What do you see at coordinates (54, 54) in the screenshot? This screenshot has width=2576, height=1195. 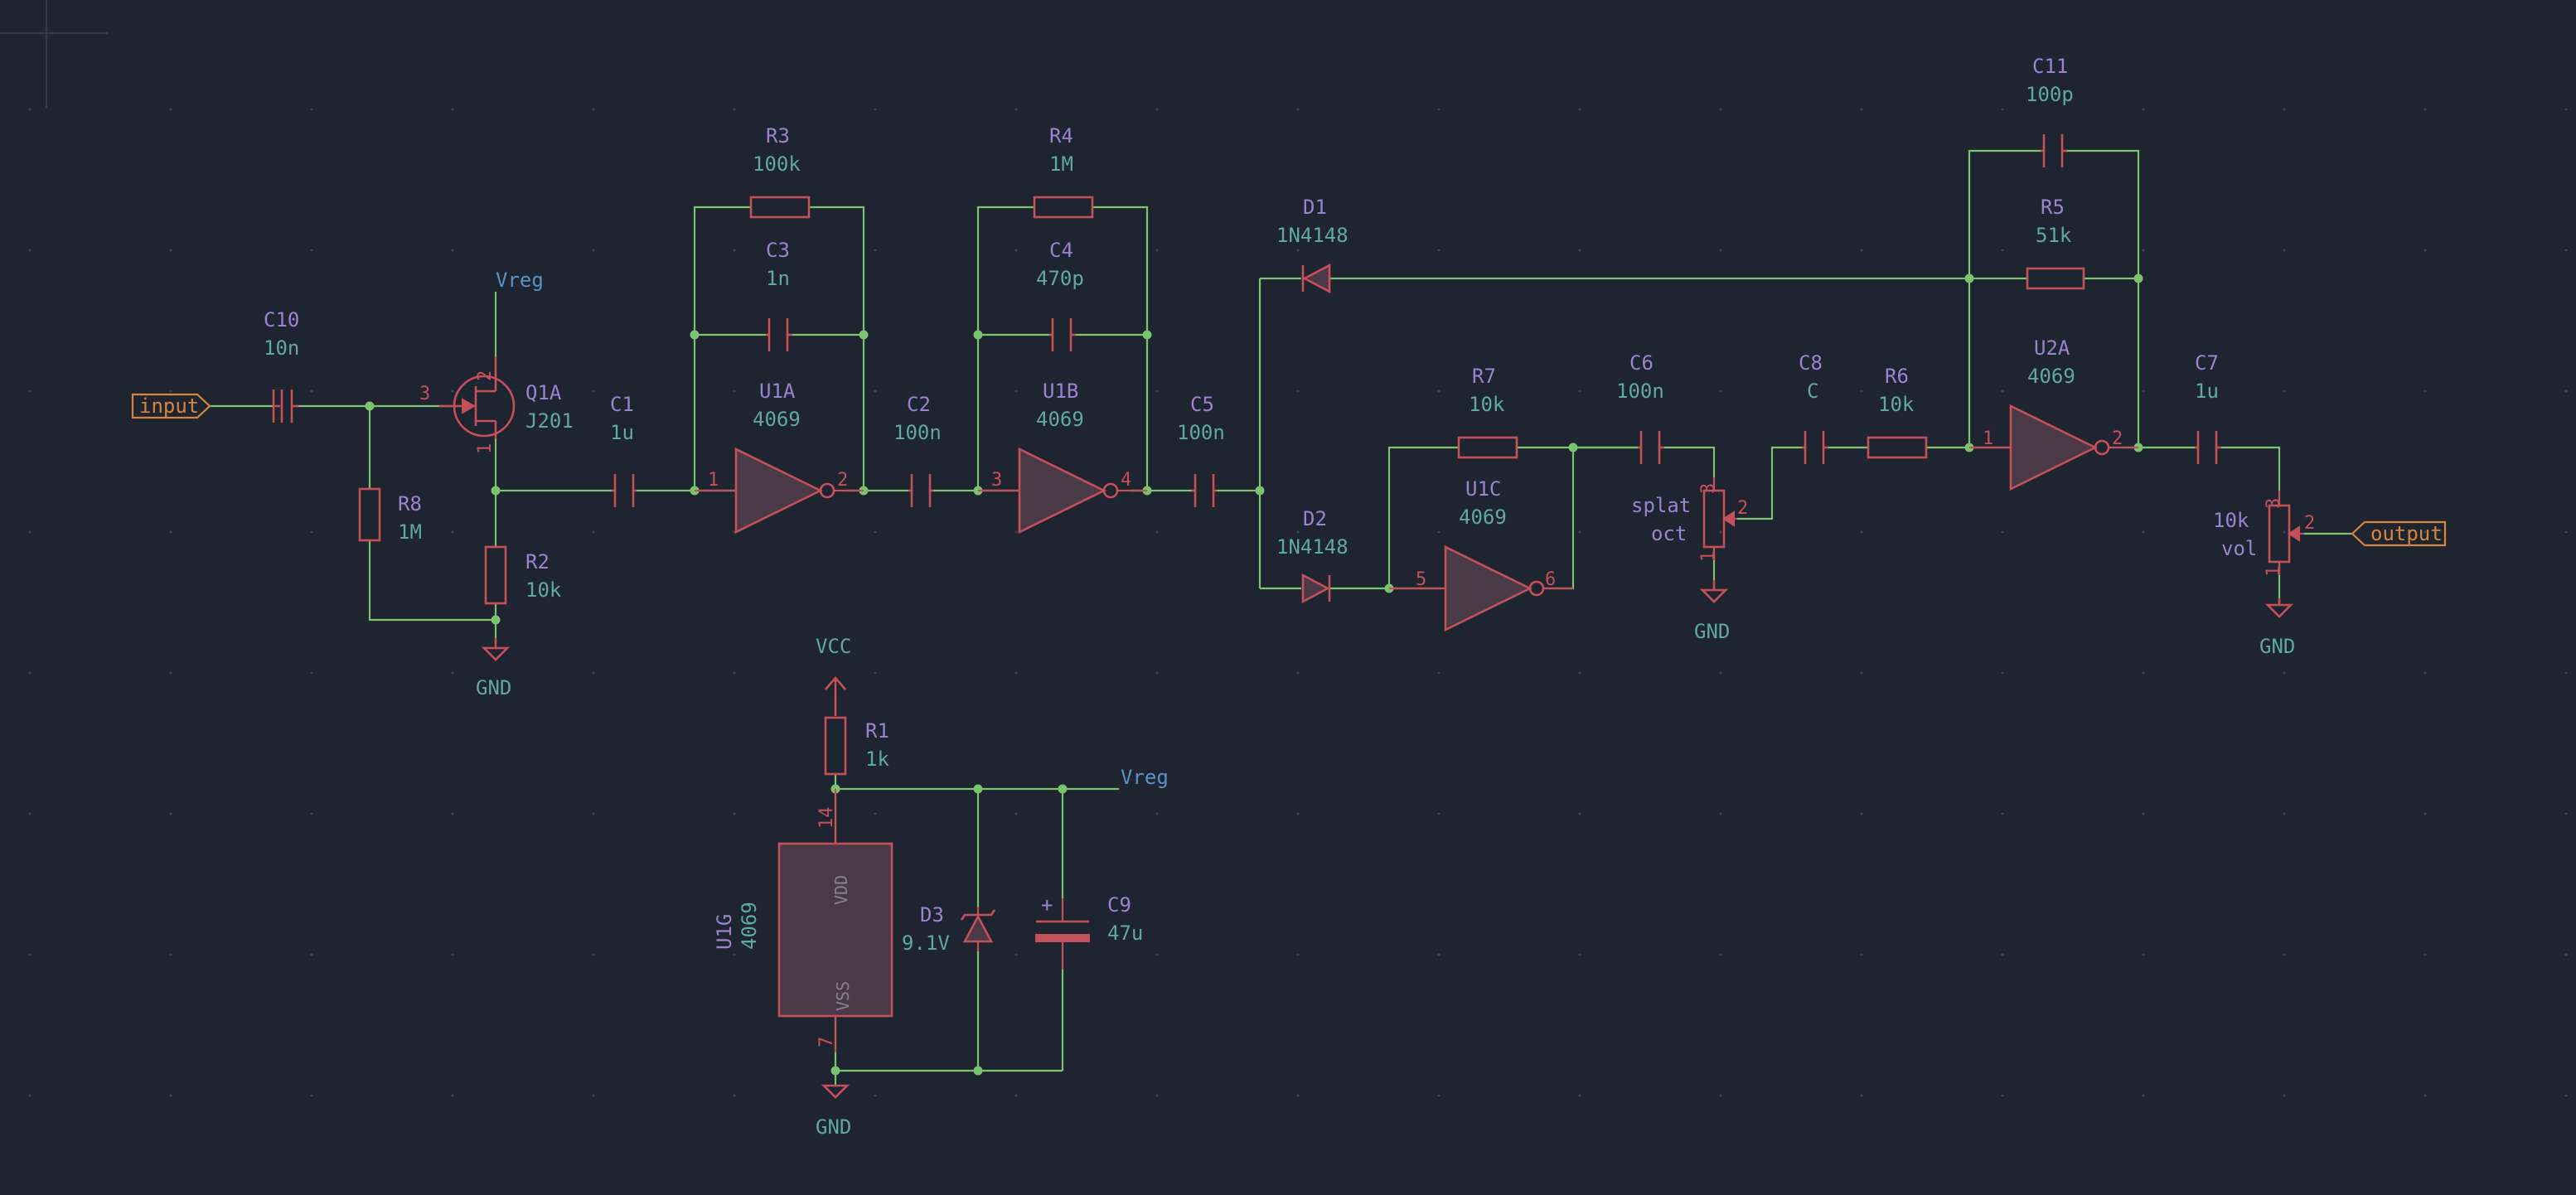 I see `sheet-frame-corner` at bounding box center [54, 54].